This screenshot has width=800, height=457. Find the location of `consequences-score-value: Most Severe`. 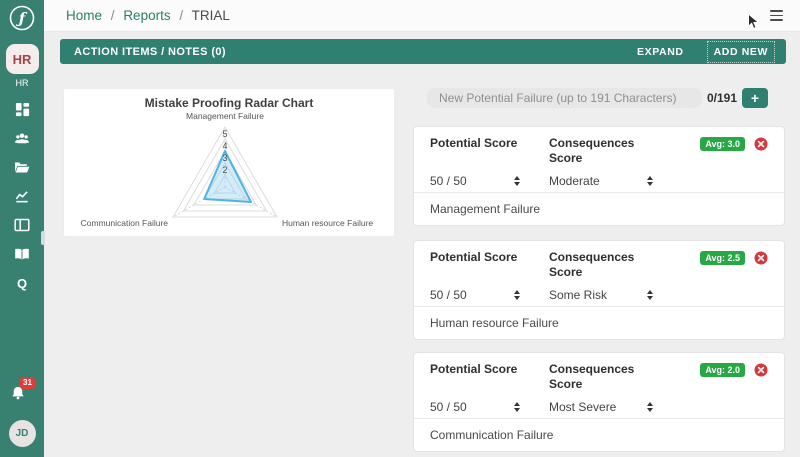

consequences-score-value: Most Severe is located at coordinates (583, 407).